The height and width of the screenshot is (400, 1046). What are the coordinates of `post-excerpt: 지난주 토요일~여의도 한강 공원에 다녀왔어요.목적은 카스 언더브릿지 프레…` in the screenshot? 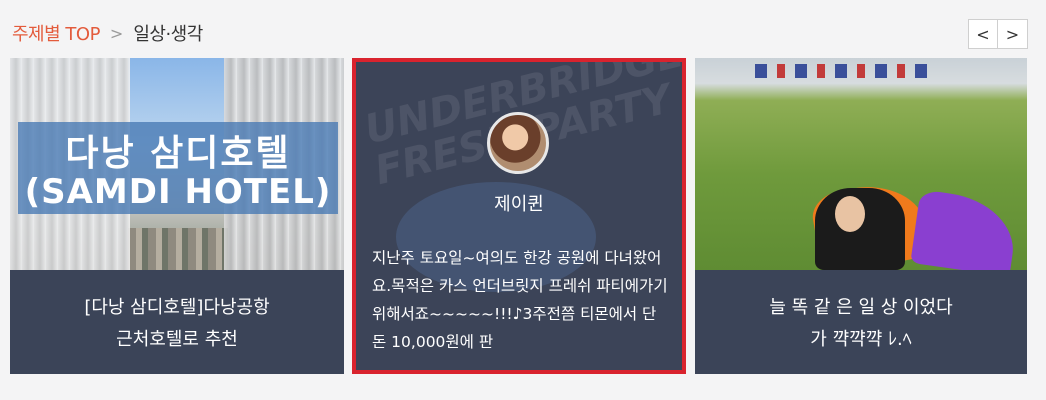 It's located at (520, 300).